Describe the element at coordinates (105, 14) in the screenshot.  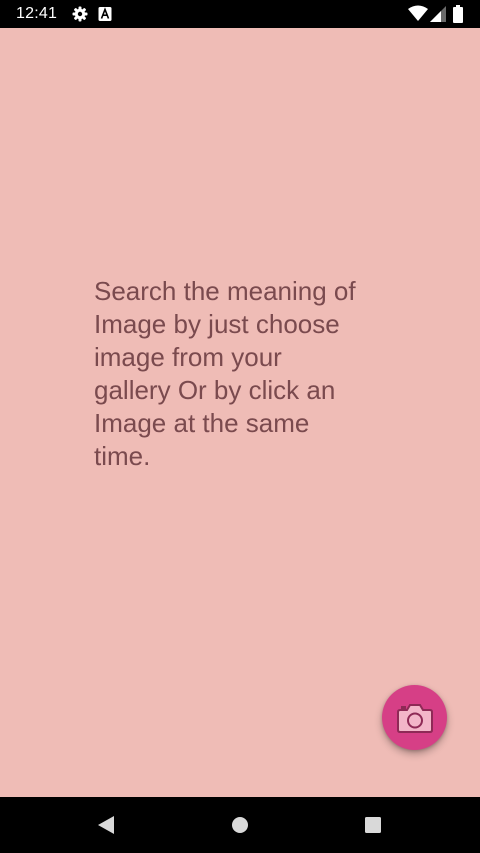
I see `a-badge-icon` at that location.